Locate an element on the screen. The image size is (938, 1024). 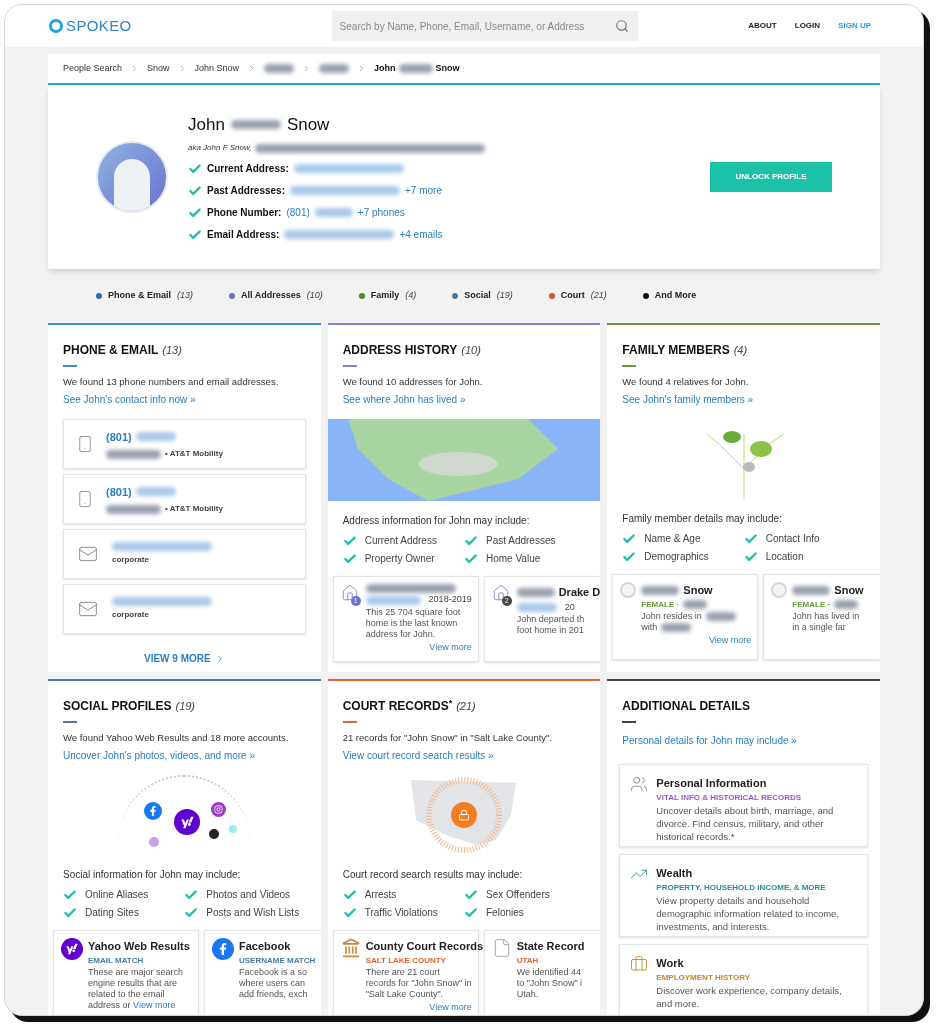
section-count: (21) is located at coordinates (466, 706).